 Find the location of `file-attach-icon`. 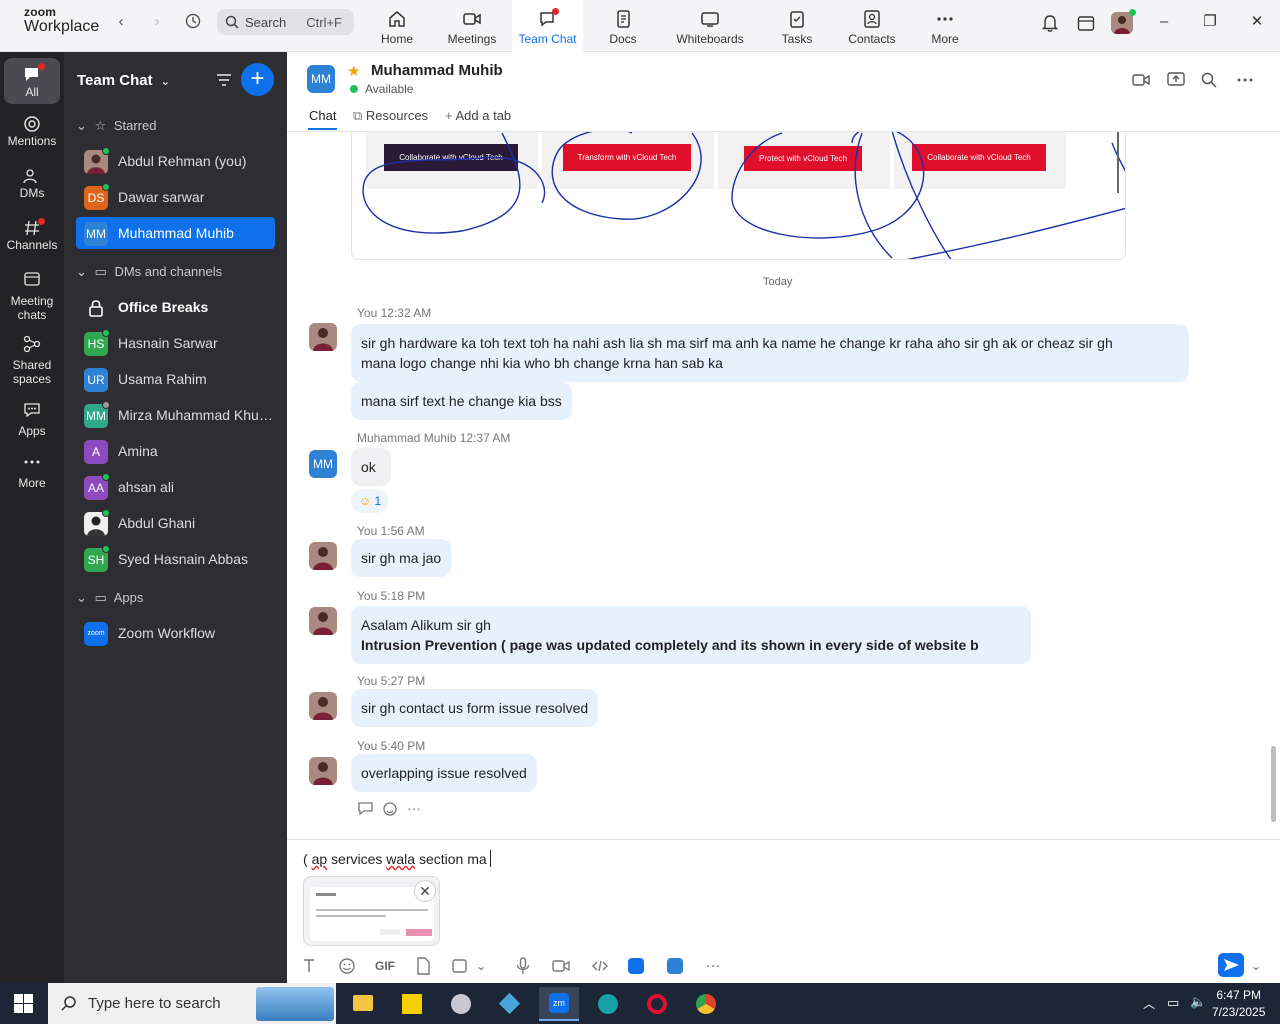

file-attach-icon is located at coordinates (423, 966).